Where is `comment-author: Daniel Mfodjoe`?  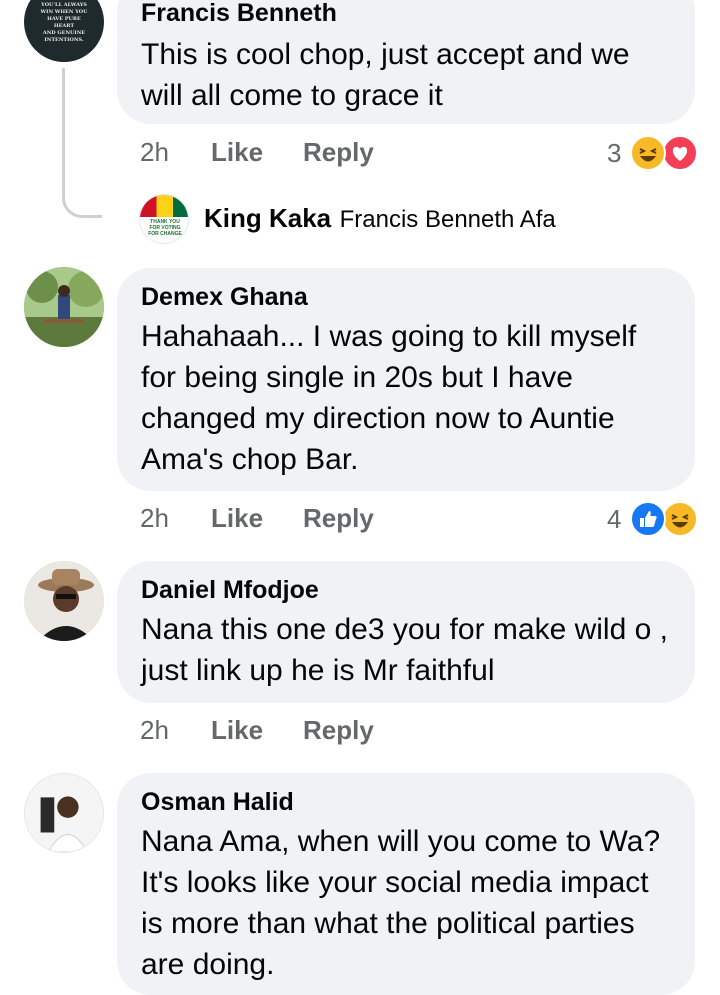 comment-author: Daniel Mfodjoe is located at coordinates (406, 590).